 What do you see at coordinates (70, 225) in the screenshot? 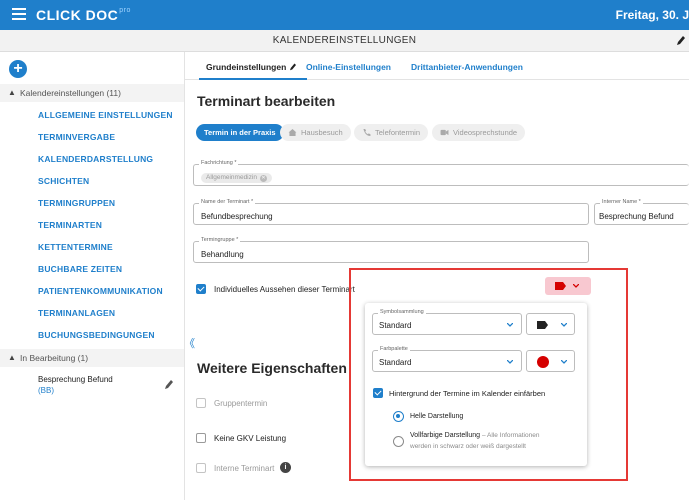
I see `sidebar-item-terminarten: TERMINARTEN` at bounding box center [70, 225].